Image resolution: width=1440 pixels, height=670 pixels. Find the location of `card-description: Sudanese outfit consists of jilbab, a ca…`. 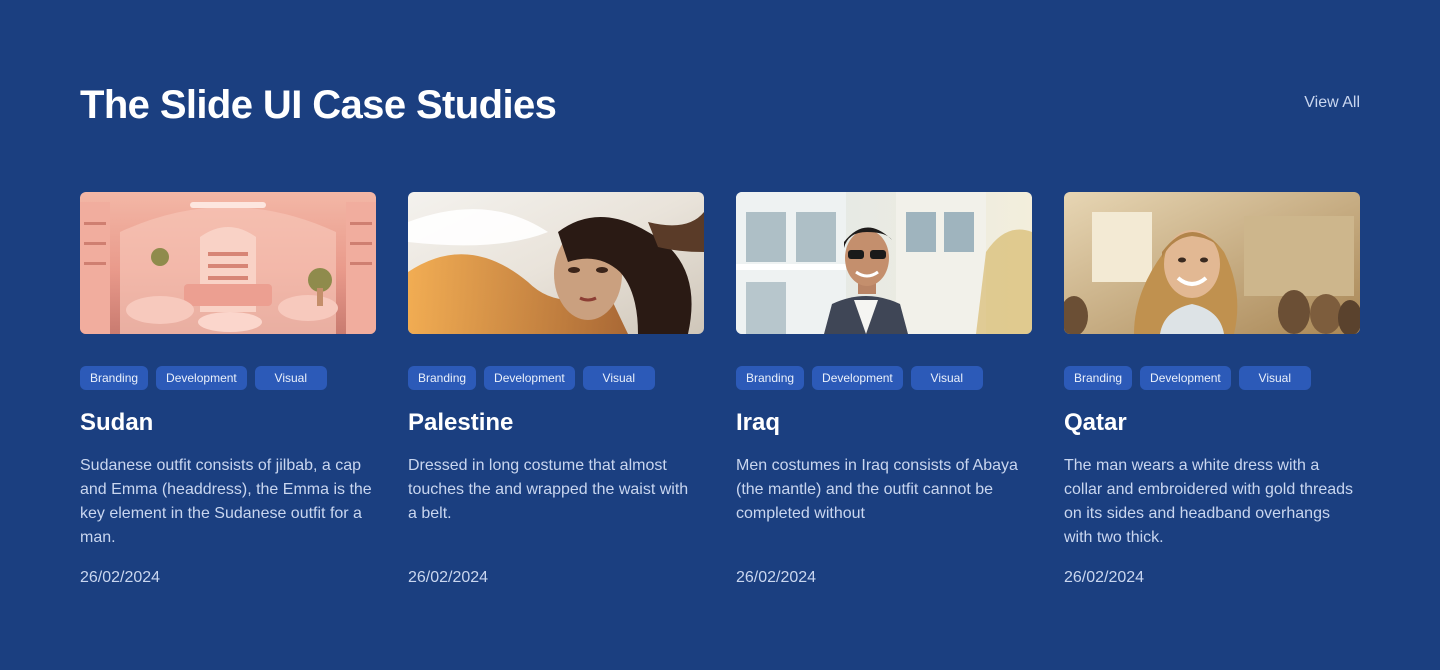

card-description: Sudanese outfit consists of jilbab, a ca… is located at coordinates (226, 501).